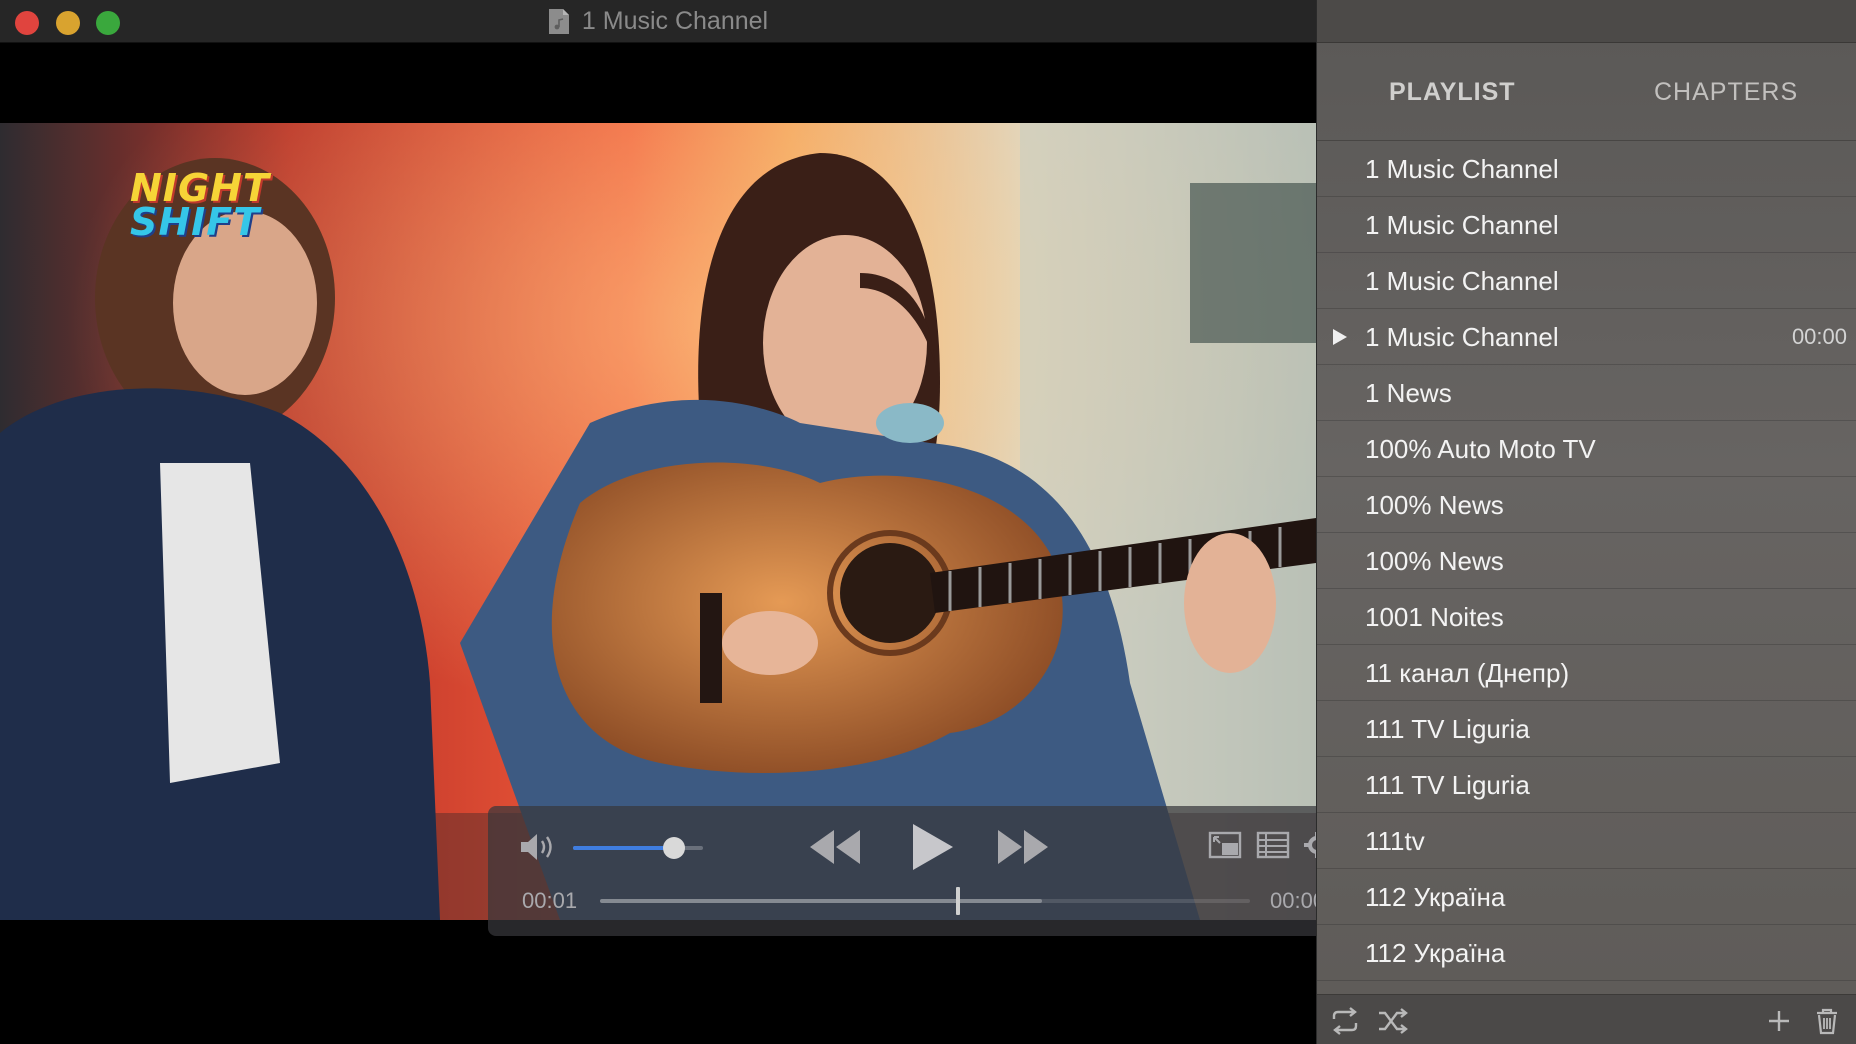  What do you see at coordinates (957, 901) in the screenshot?
I see `seek-bar-playhead` at bounding box center [957, 901].